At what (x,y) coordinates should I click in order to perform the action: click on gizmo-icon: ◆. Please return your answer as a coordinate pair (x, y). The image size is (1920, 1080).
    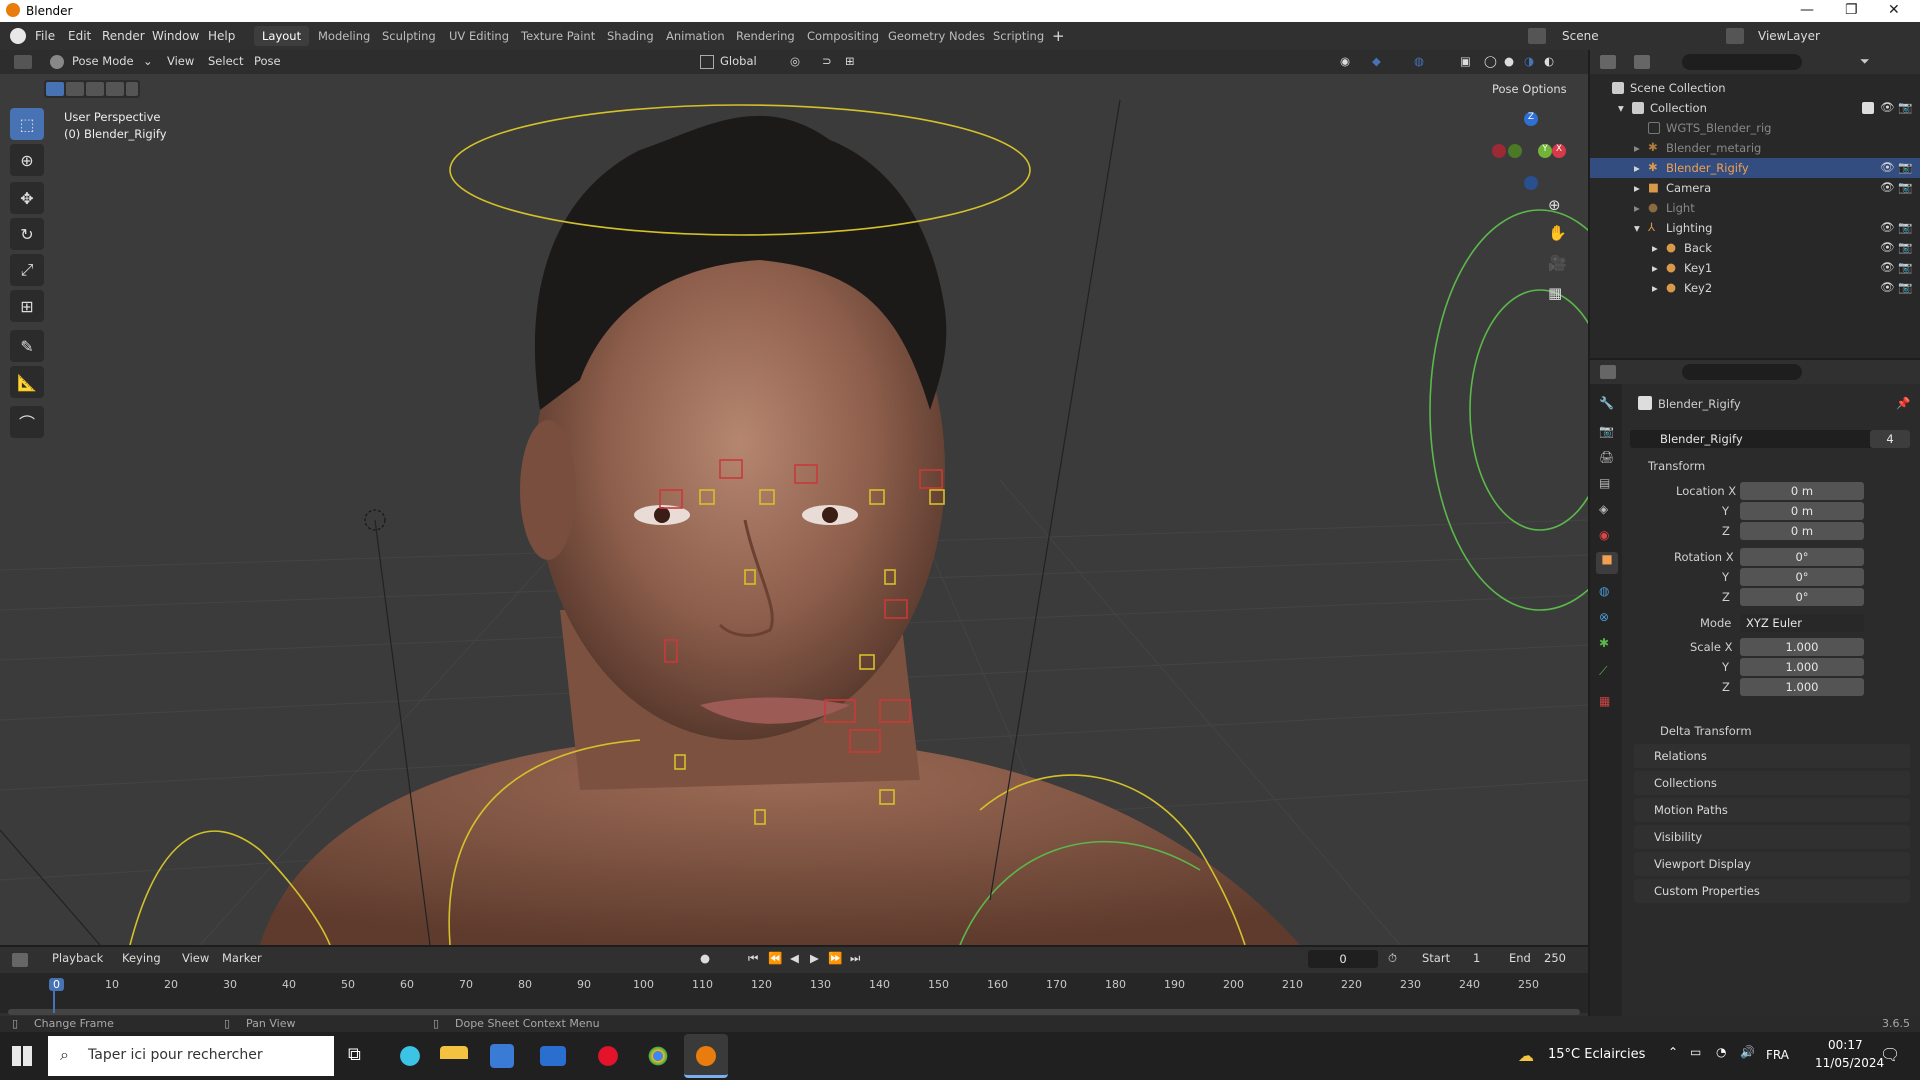
    Looking at the image, I should click on (1376, 61).